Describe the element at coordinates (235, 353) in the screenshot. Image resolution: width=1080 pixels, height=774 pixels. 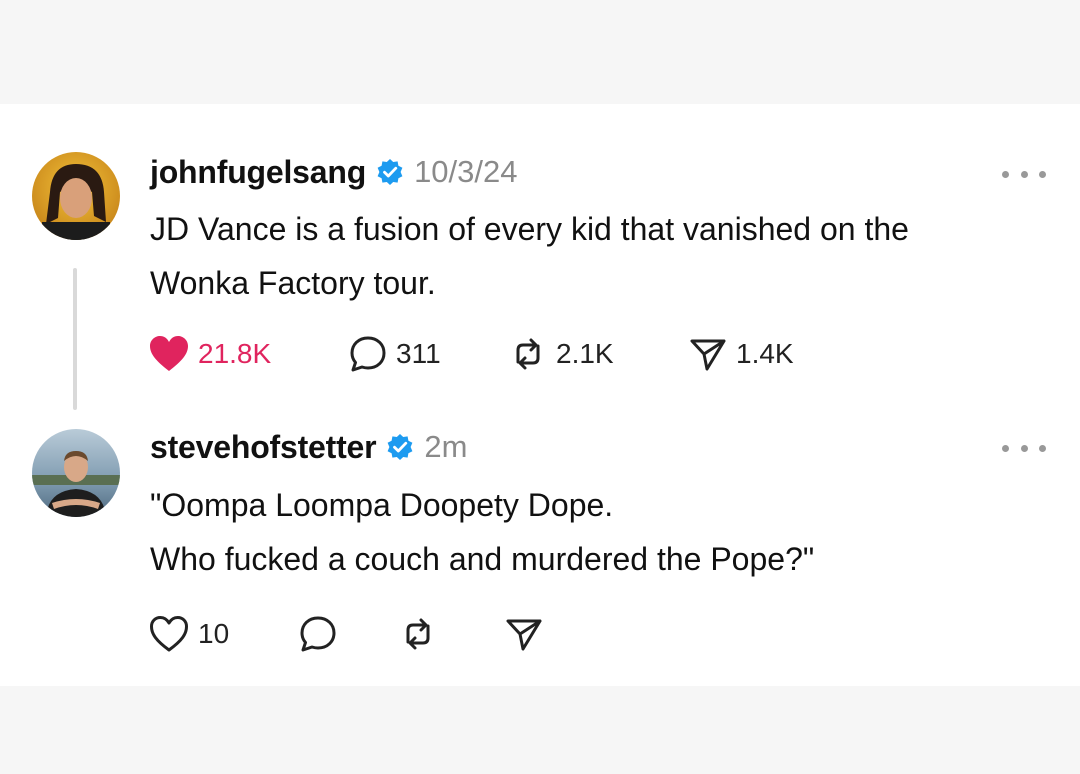
I see `like-count: 21.8K` at that location.